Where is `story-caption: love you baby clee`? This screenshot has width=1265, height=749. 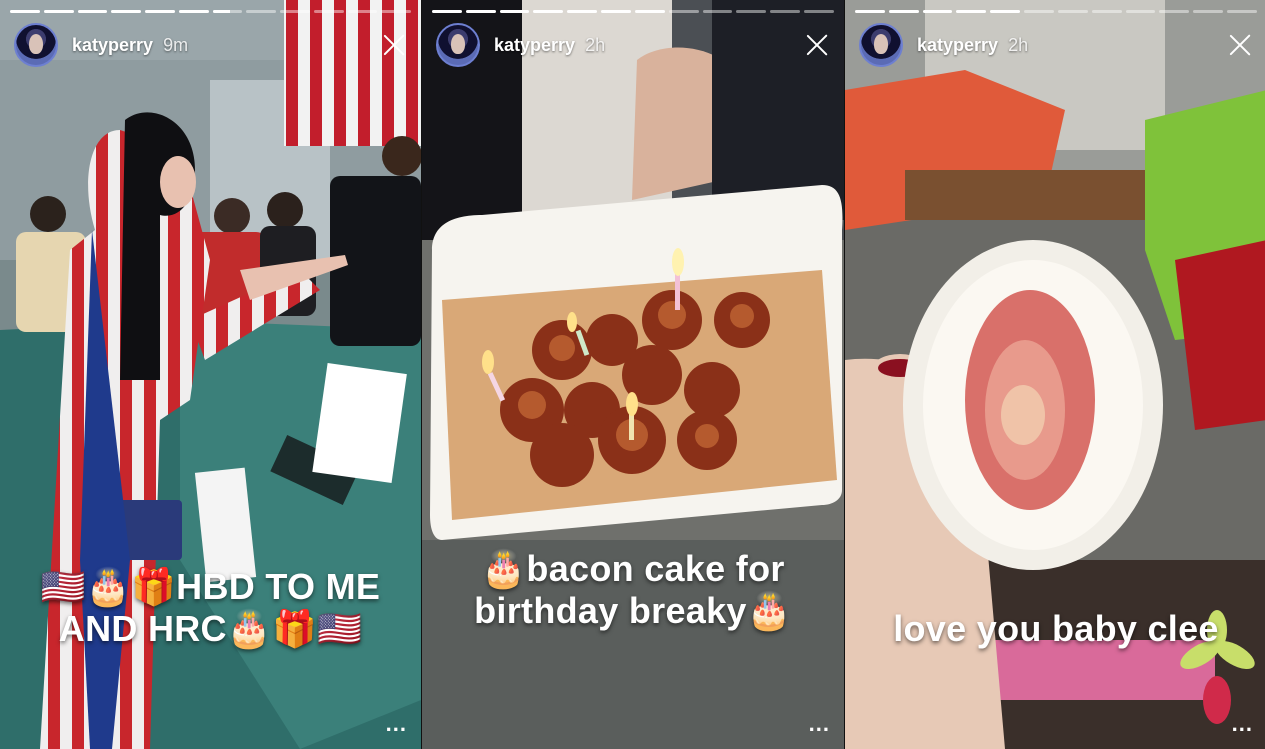 story-caption: love you baby clee is located at coordinates (1056, 629).